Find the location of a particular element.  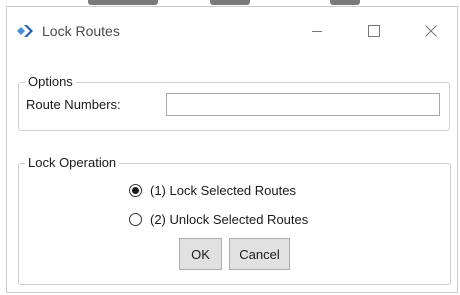

window-title: Lock Routes is located at coordinates (81, 31).